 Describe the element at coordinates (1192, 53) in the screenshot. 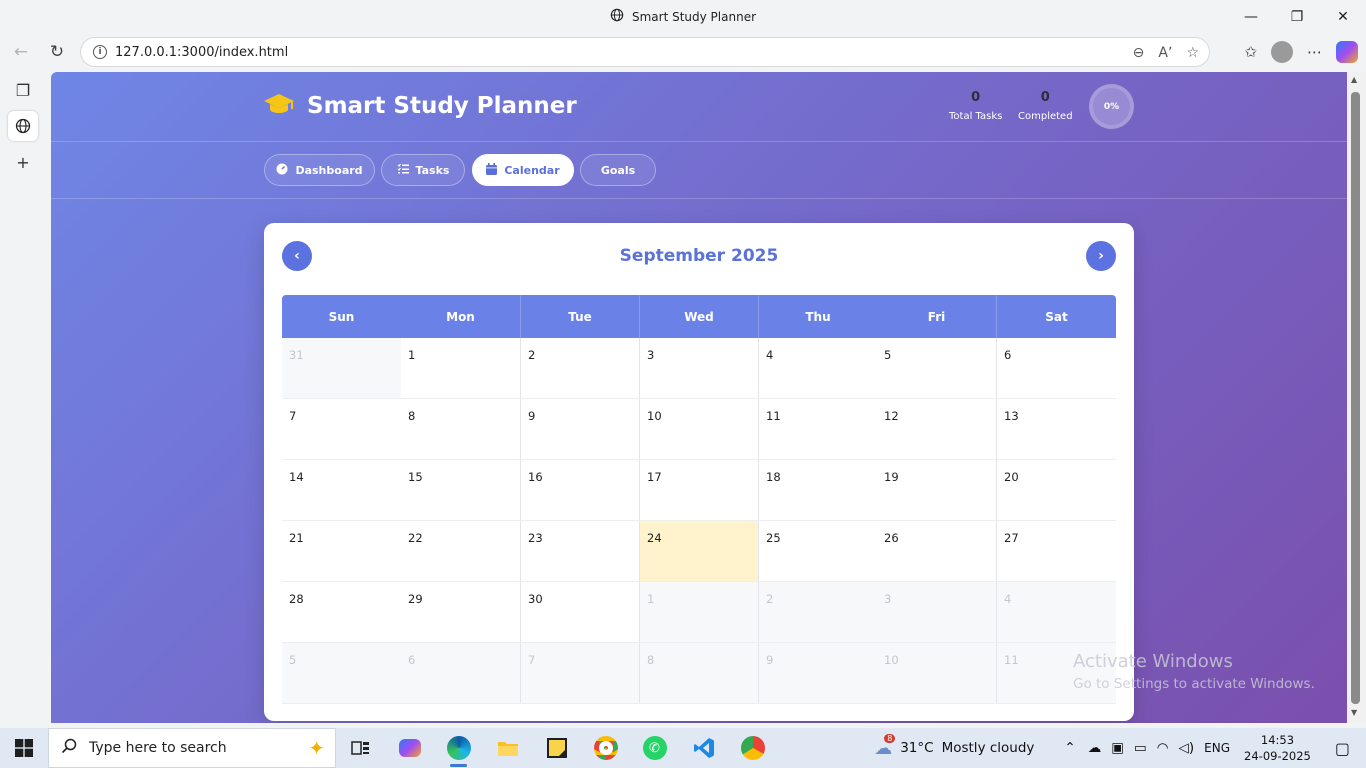

I see `favorite-star-icon: ☆` at that location.